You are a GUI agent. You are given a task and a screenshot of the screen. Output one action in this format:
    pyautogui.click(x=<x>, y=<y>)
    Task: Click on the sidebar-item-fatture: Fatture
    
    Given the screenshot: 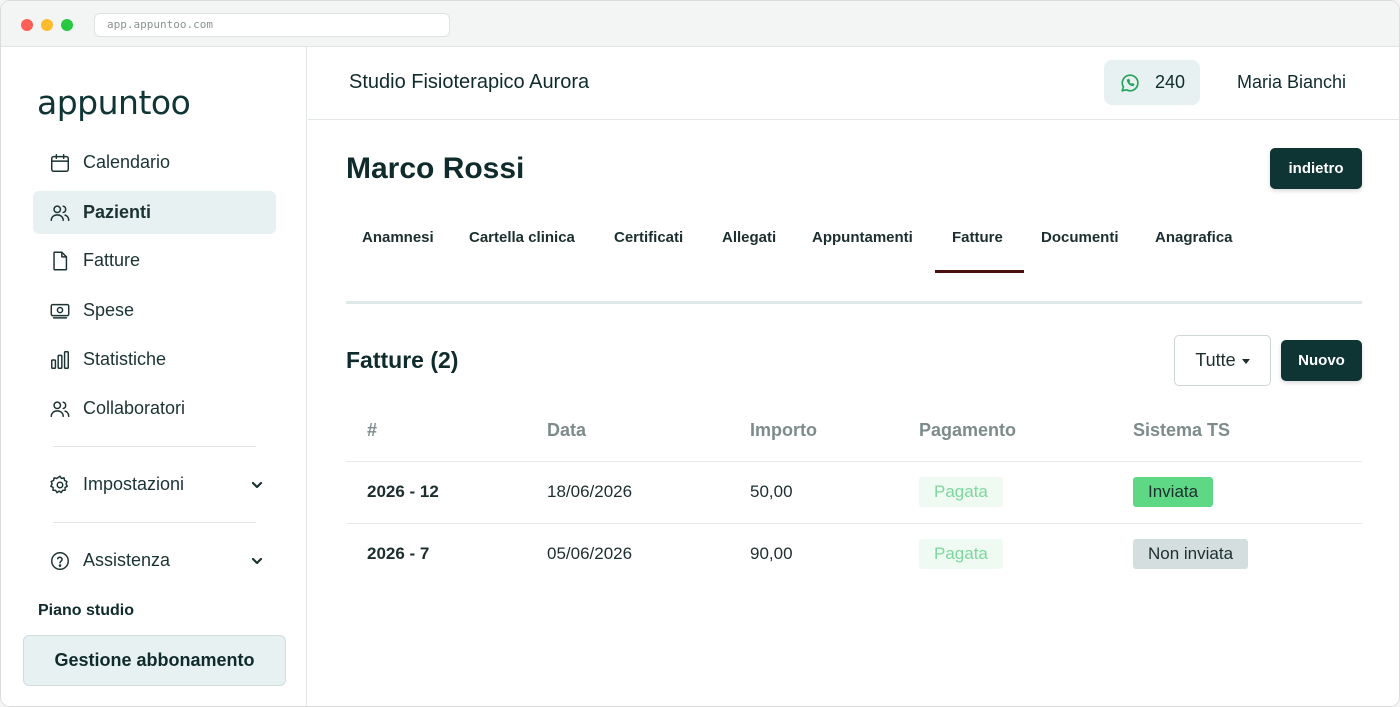 What is the action you would take?
    pyautogui.click(x=154, y=260)
    